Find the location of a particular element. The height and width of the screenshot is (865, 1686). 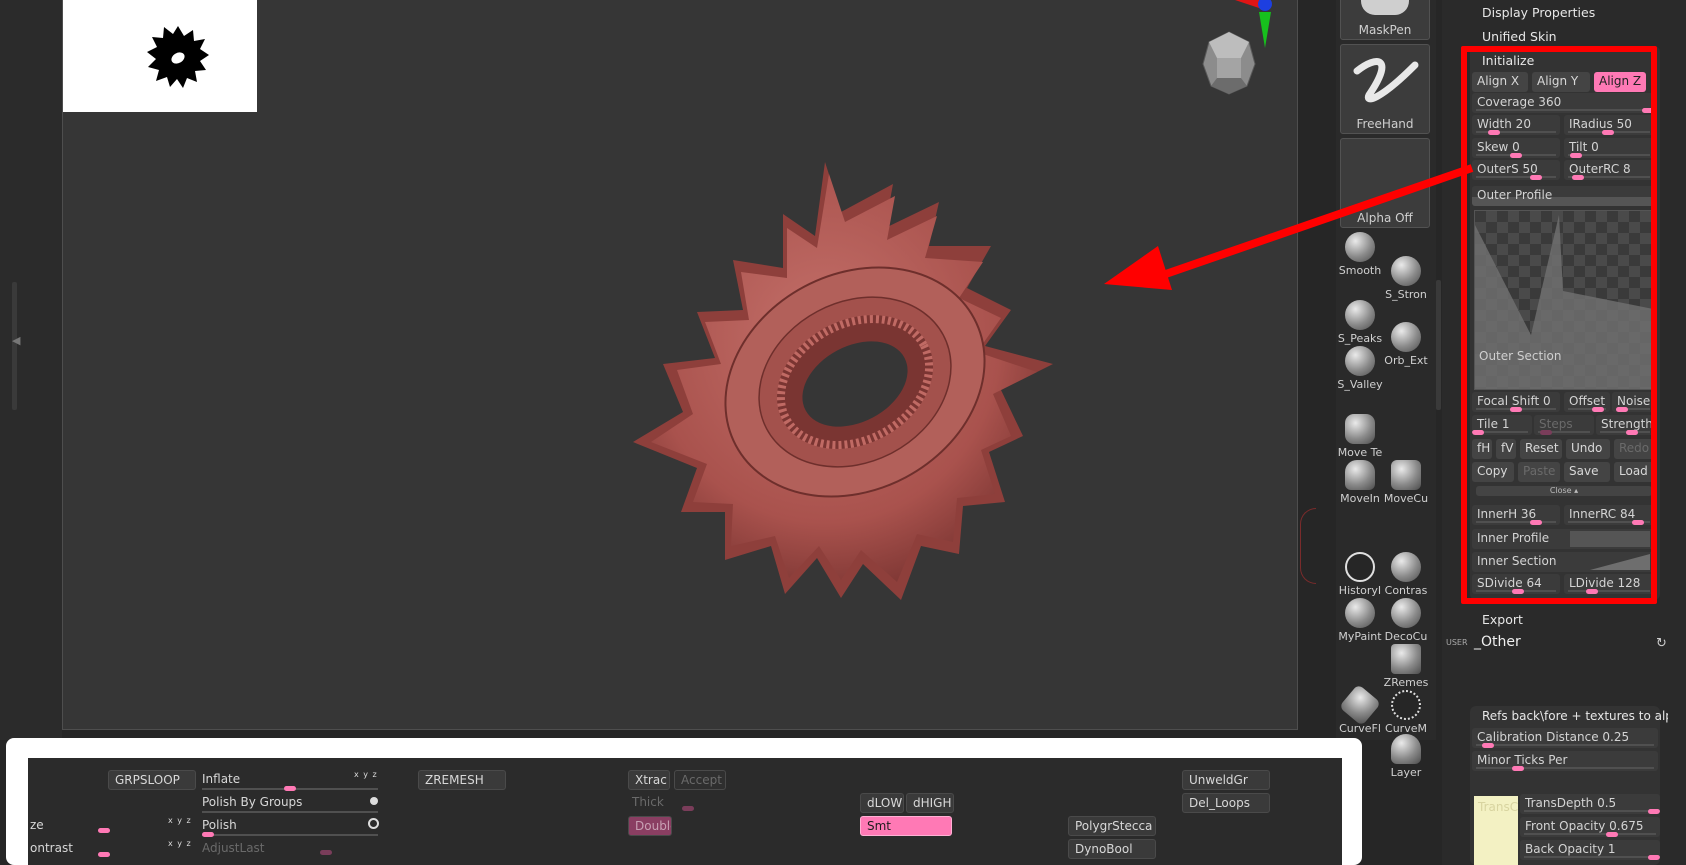

innerrc-slider: InnerRC 84 is located at coordinates (1609, 515).